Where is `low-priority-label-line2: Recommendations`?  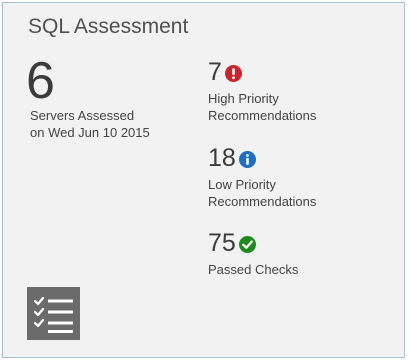
low-priority-label-line2: Recommendations is located at coordinates (262, 201).